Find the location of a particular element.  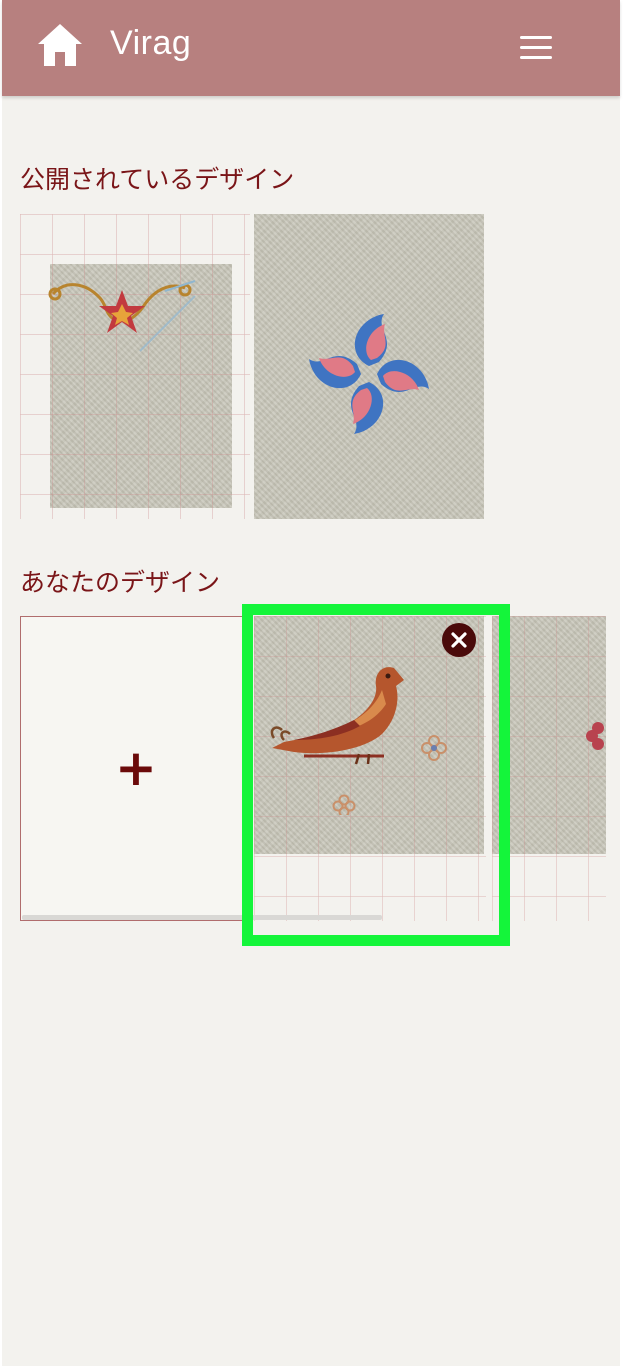

tulip-pinwheel-image is located at coordinates (369, 374).